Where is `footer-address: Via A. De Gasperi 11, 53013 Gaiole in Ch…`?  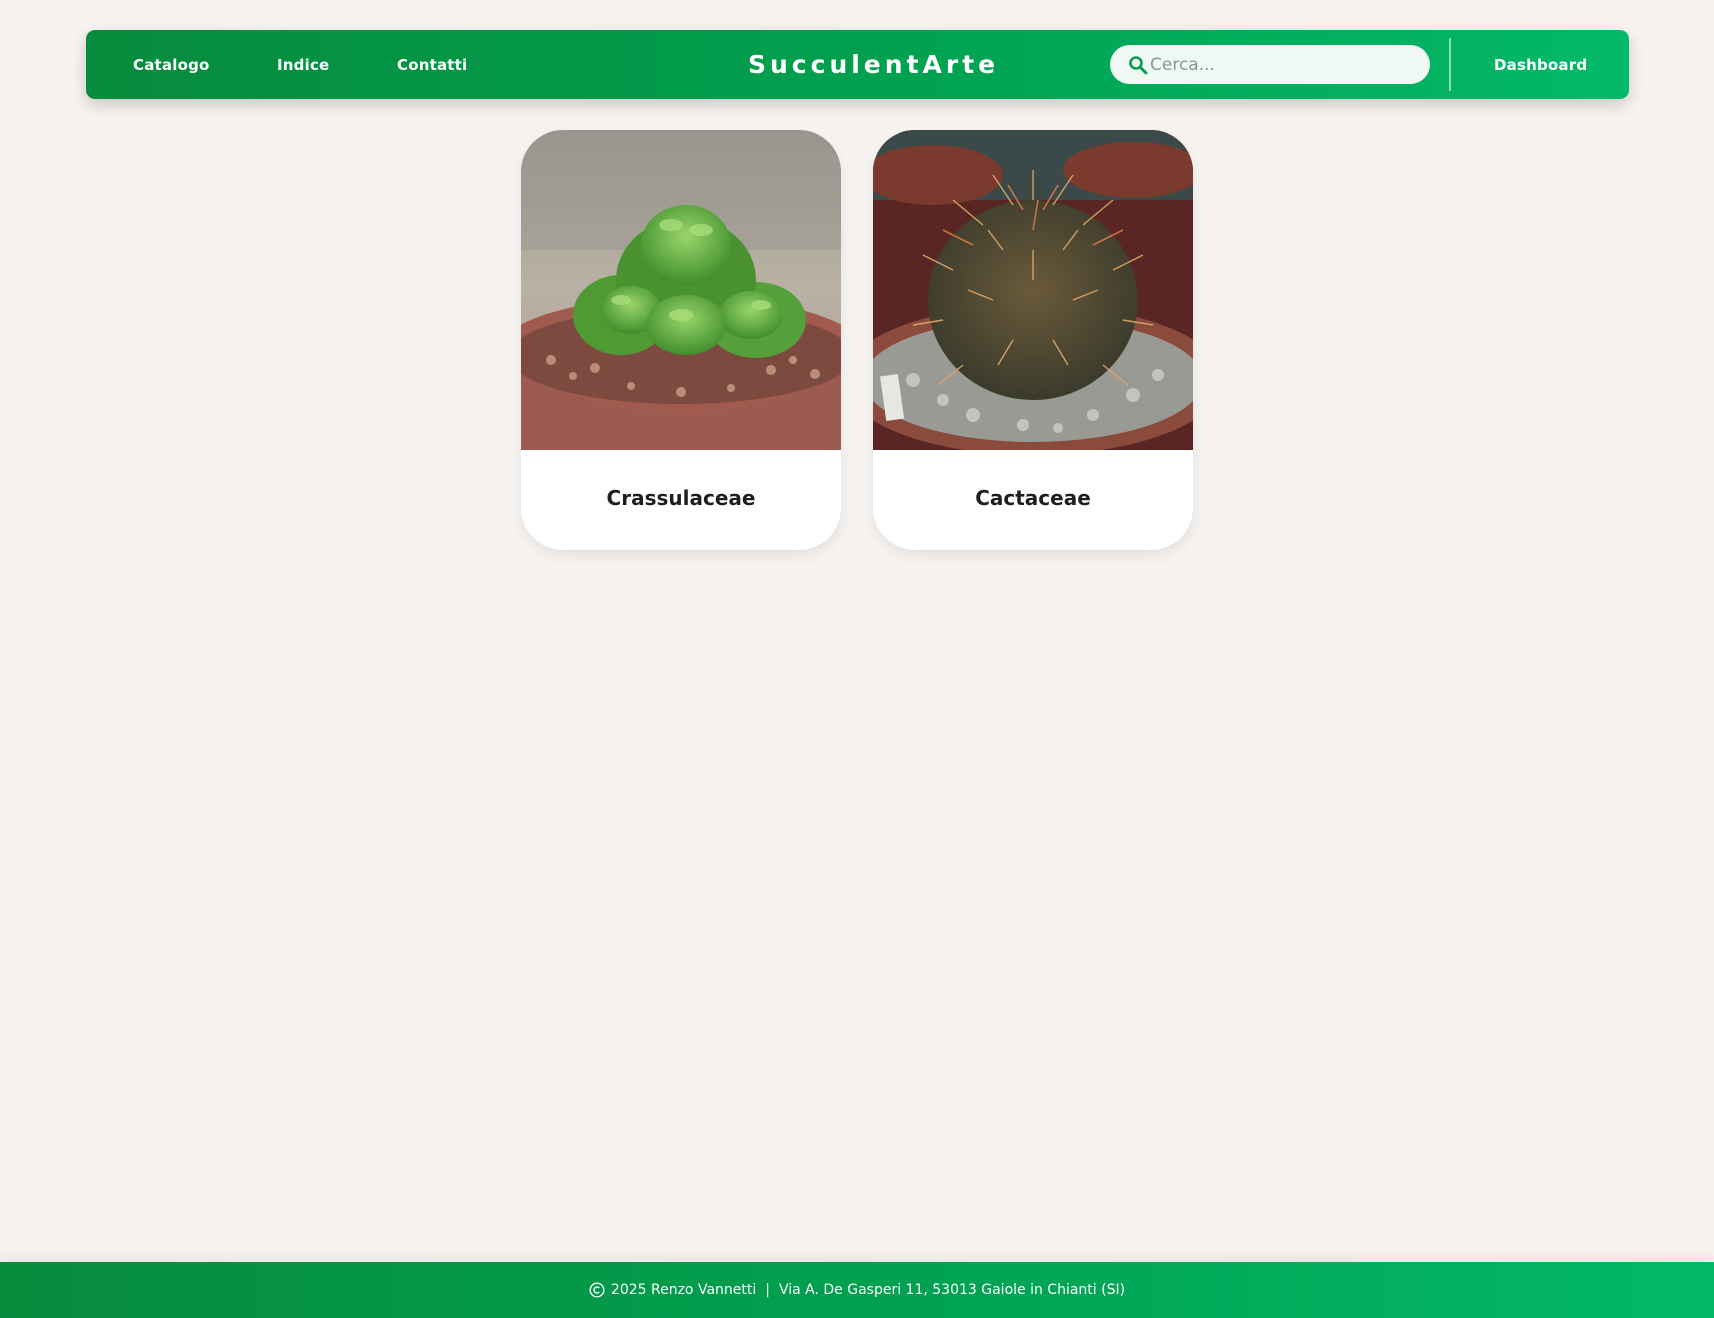 footer-address: Via A. De Gasperi 11, 53013 Gaiole in Ch… is located at coordinates (952, 1290).